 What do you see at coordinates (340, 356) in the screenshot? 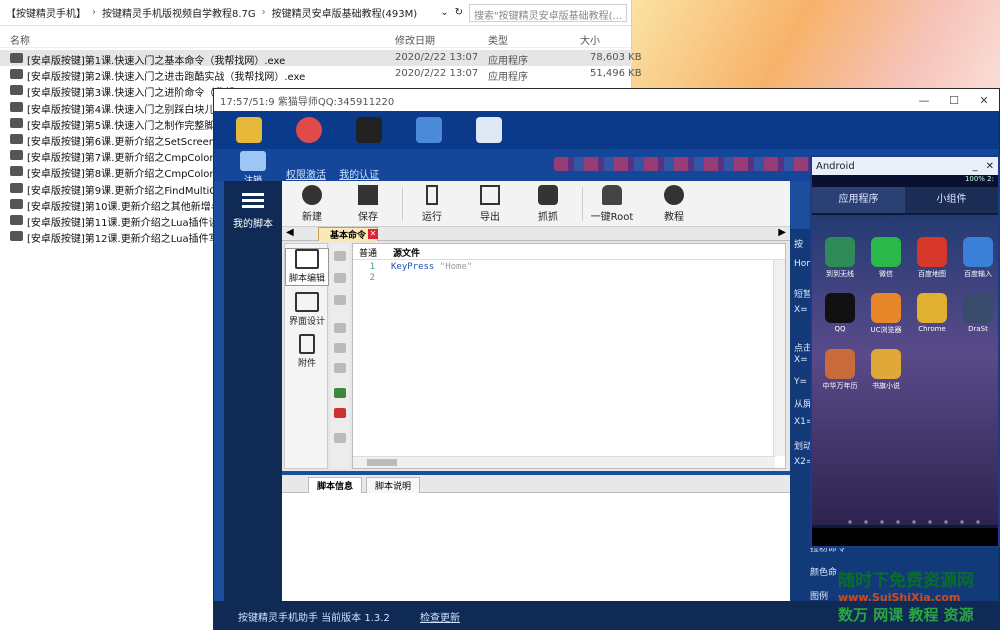
I see `editor-gutter-tools` at bounding box center [340, 356].